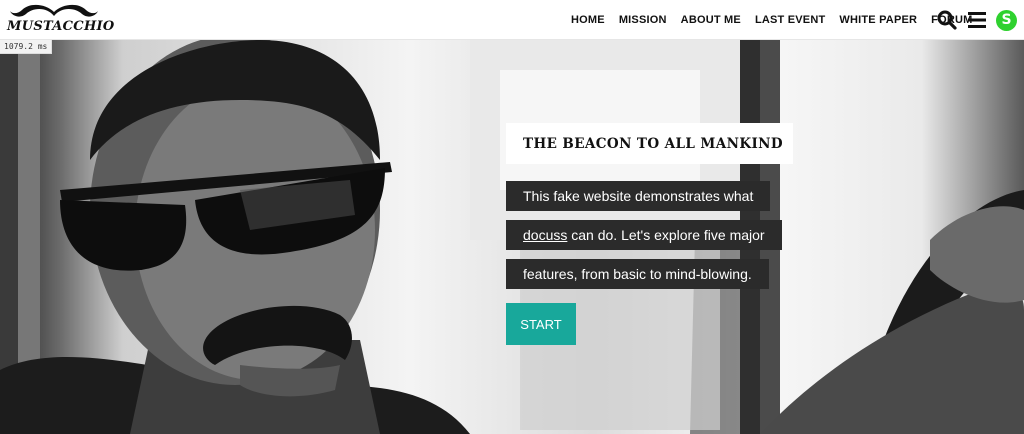 The image size is (1024, 434). I want to click on sync-status-badge: S, so click(1006, 20).